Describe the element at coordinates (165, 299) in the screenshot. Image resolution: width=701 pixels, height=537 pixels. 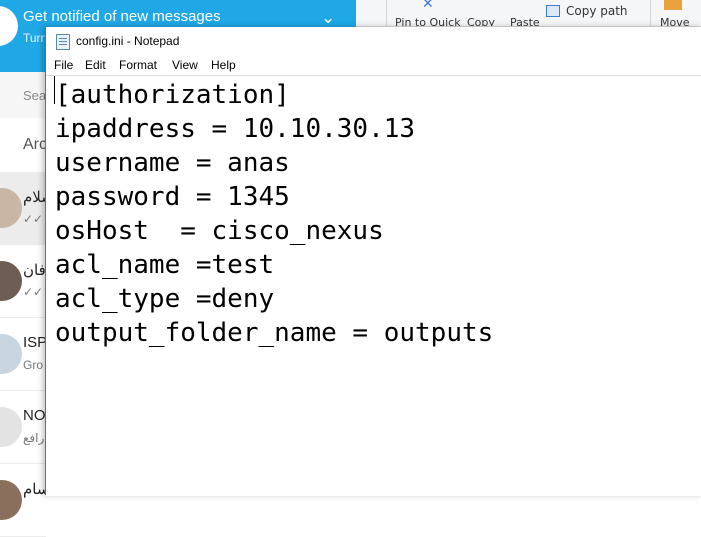
I see `text-line: acl_type =deny` at that location.